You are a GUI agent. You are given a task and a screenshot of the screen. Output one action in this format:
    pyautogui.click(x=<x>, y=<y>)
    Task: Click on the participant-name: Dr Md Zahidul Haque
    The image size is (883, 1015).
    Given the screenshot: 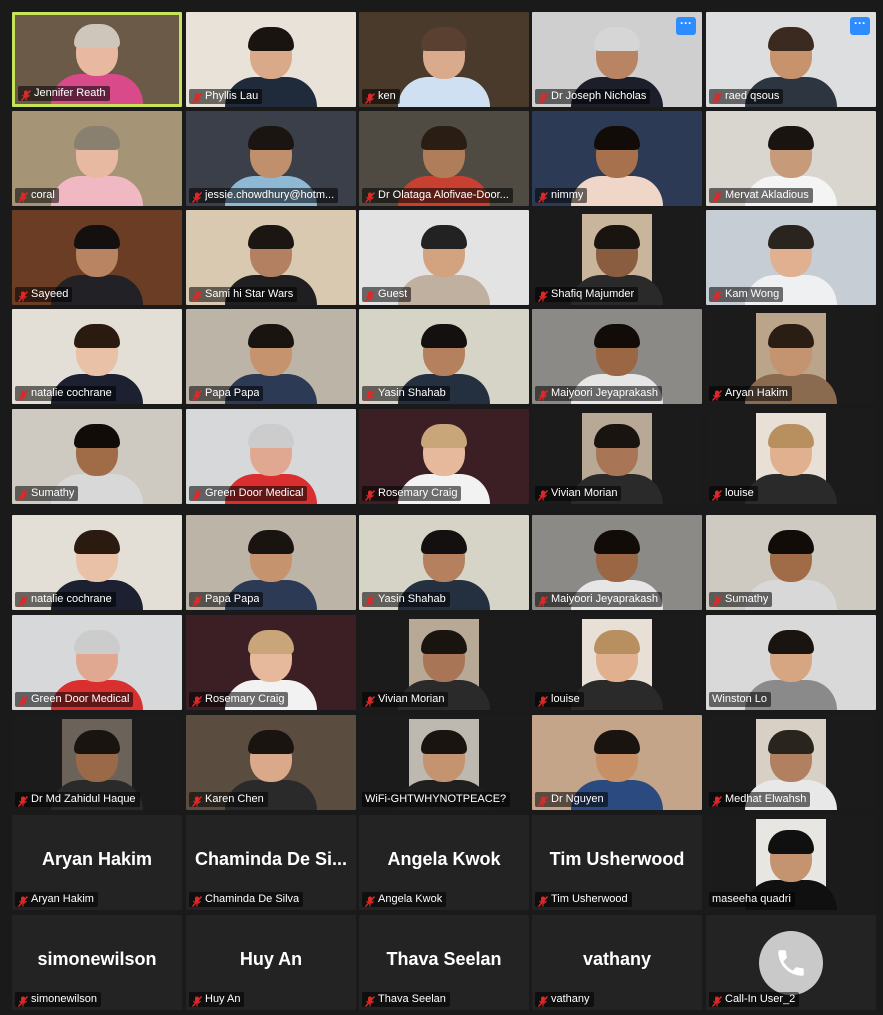 What is the action you would take?
    pyautogui.click(x=83, y=799)
    